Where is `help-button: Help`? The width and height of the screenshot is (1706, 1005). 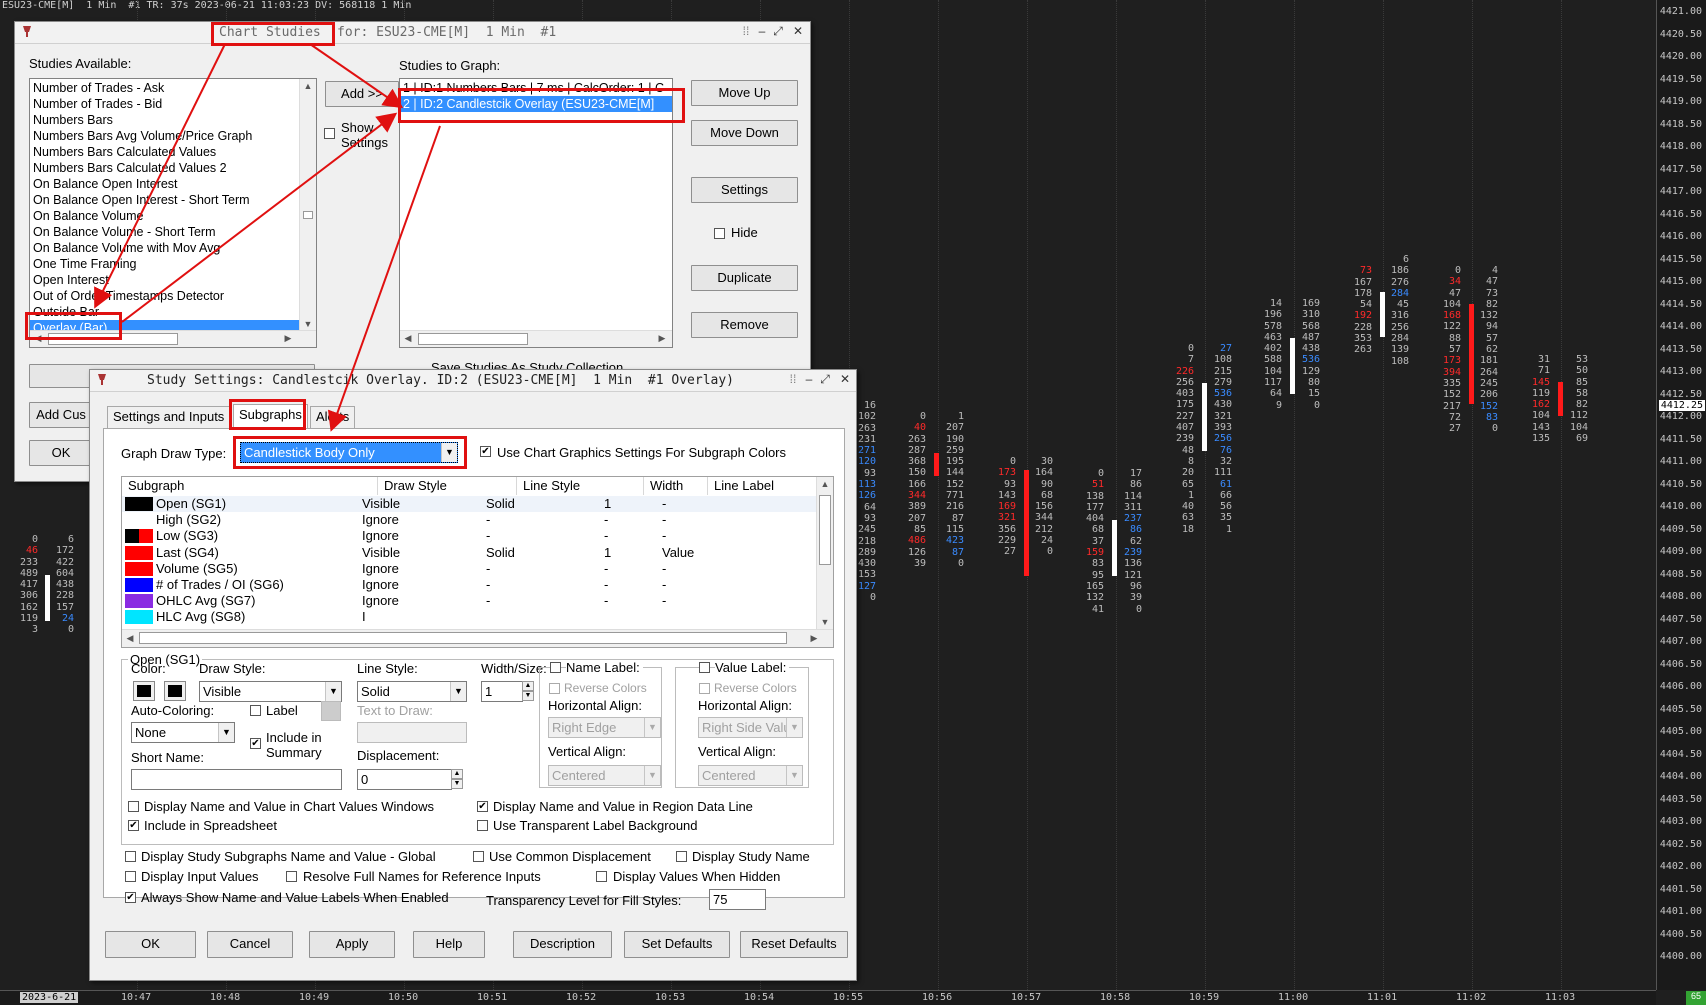 help-button: Help is located at coordinates (449, 944).